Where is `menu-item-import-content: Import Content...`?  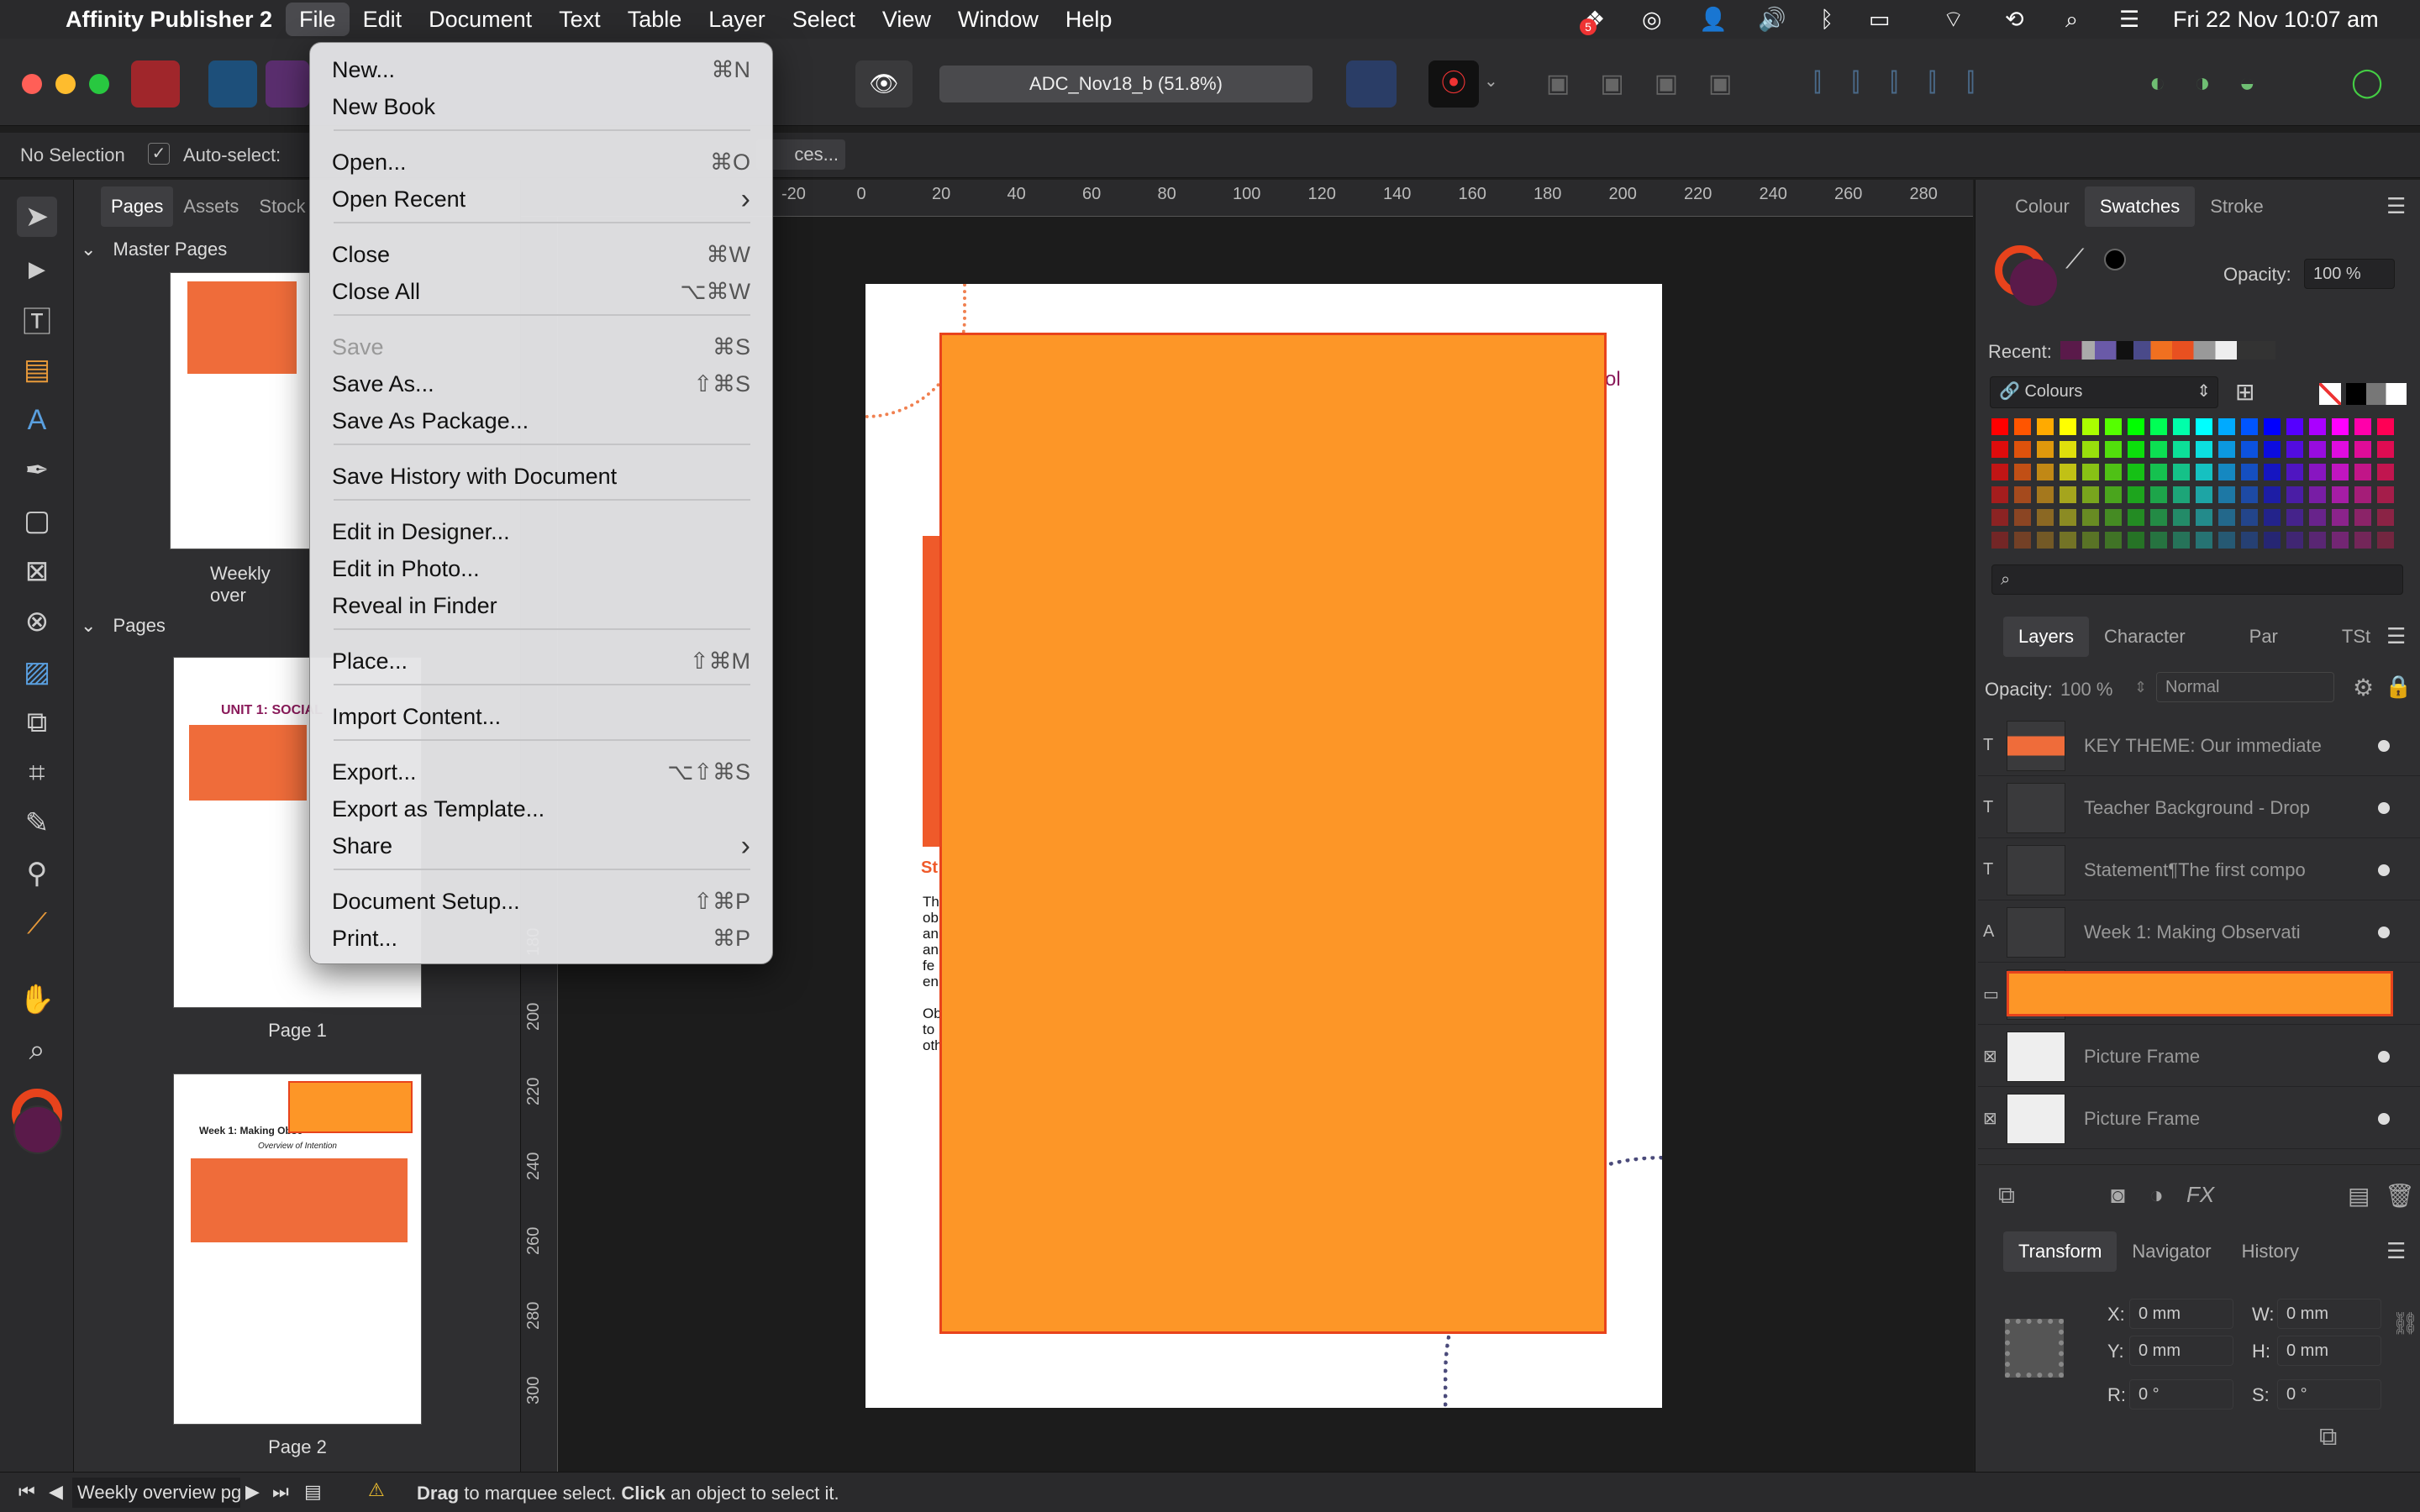 menu-item-import-content: Import Content... is located at coordinates (542, 716).